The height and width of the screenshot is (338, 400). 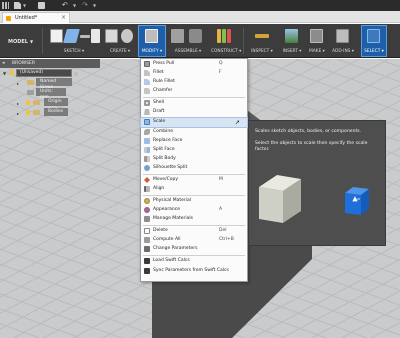 What do you see at coordinates (188, 41) in the screenshot?
I see `toolbar-group-assemble: ASSEMBLE ▾` at bounding box center [188, 41].